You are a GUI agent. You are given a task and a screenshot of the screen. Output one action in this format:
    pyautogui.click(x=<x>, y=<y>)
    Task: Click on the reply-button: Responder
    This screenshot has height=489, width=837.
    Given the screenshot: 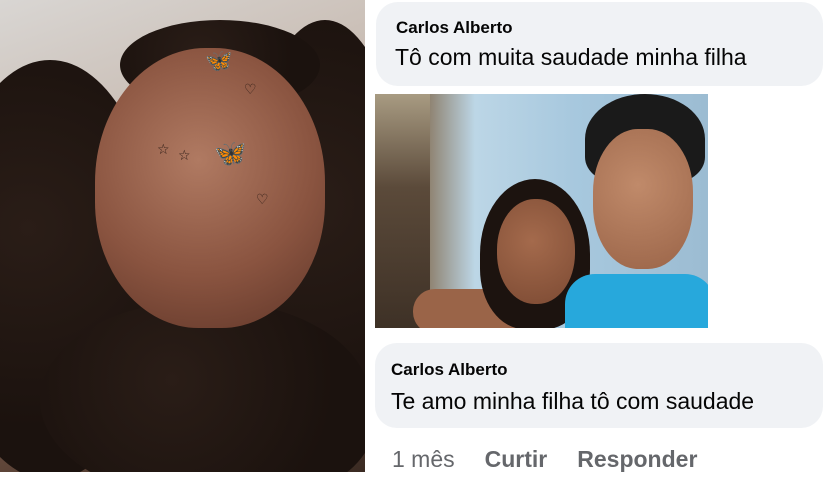 What is the action you would take?
    pyautogui.click(x=637, y=459)
    